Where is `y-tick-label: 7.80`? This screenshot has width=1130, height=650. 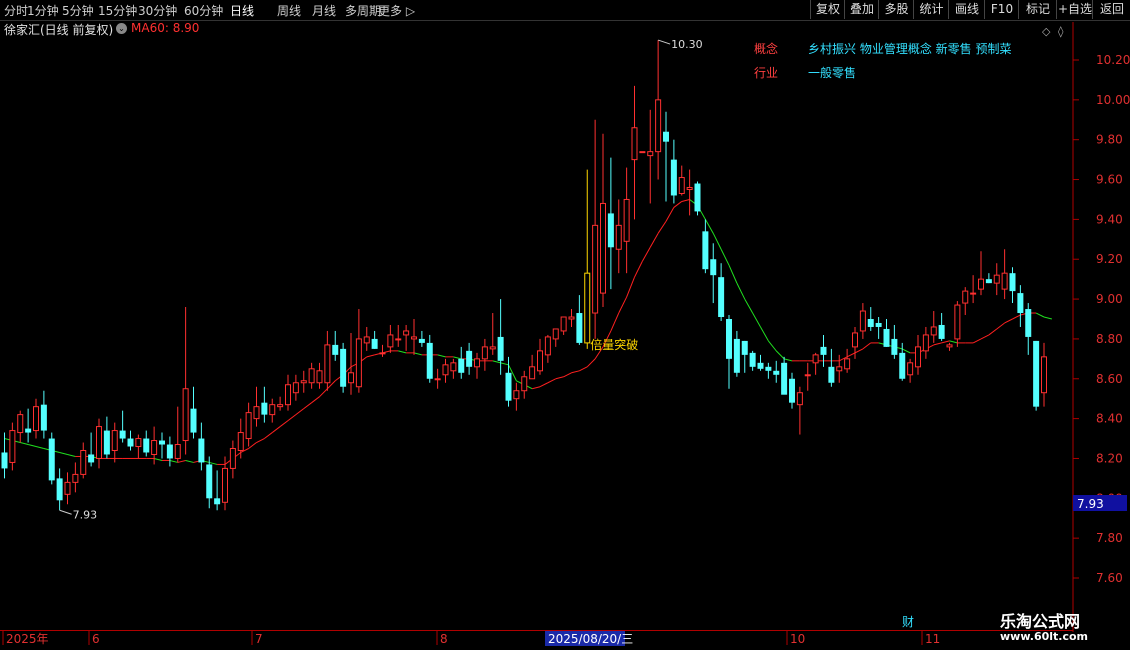
y-tick-label: 7.80 is located at coordinates (1109, 538).